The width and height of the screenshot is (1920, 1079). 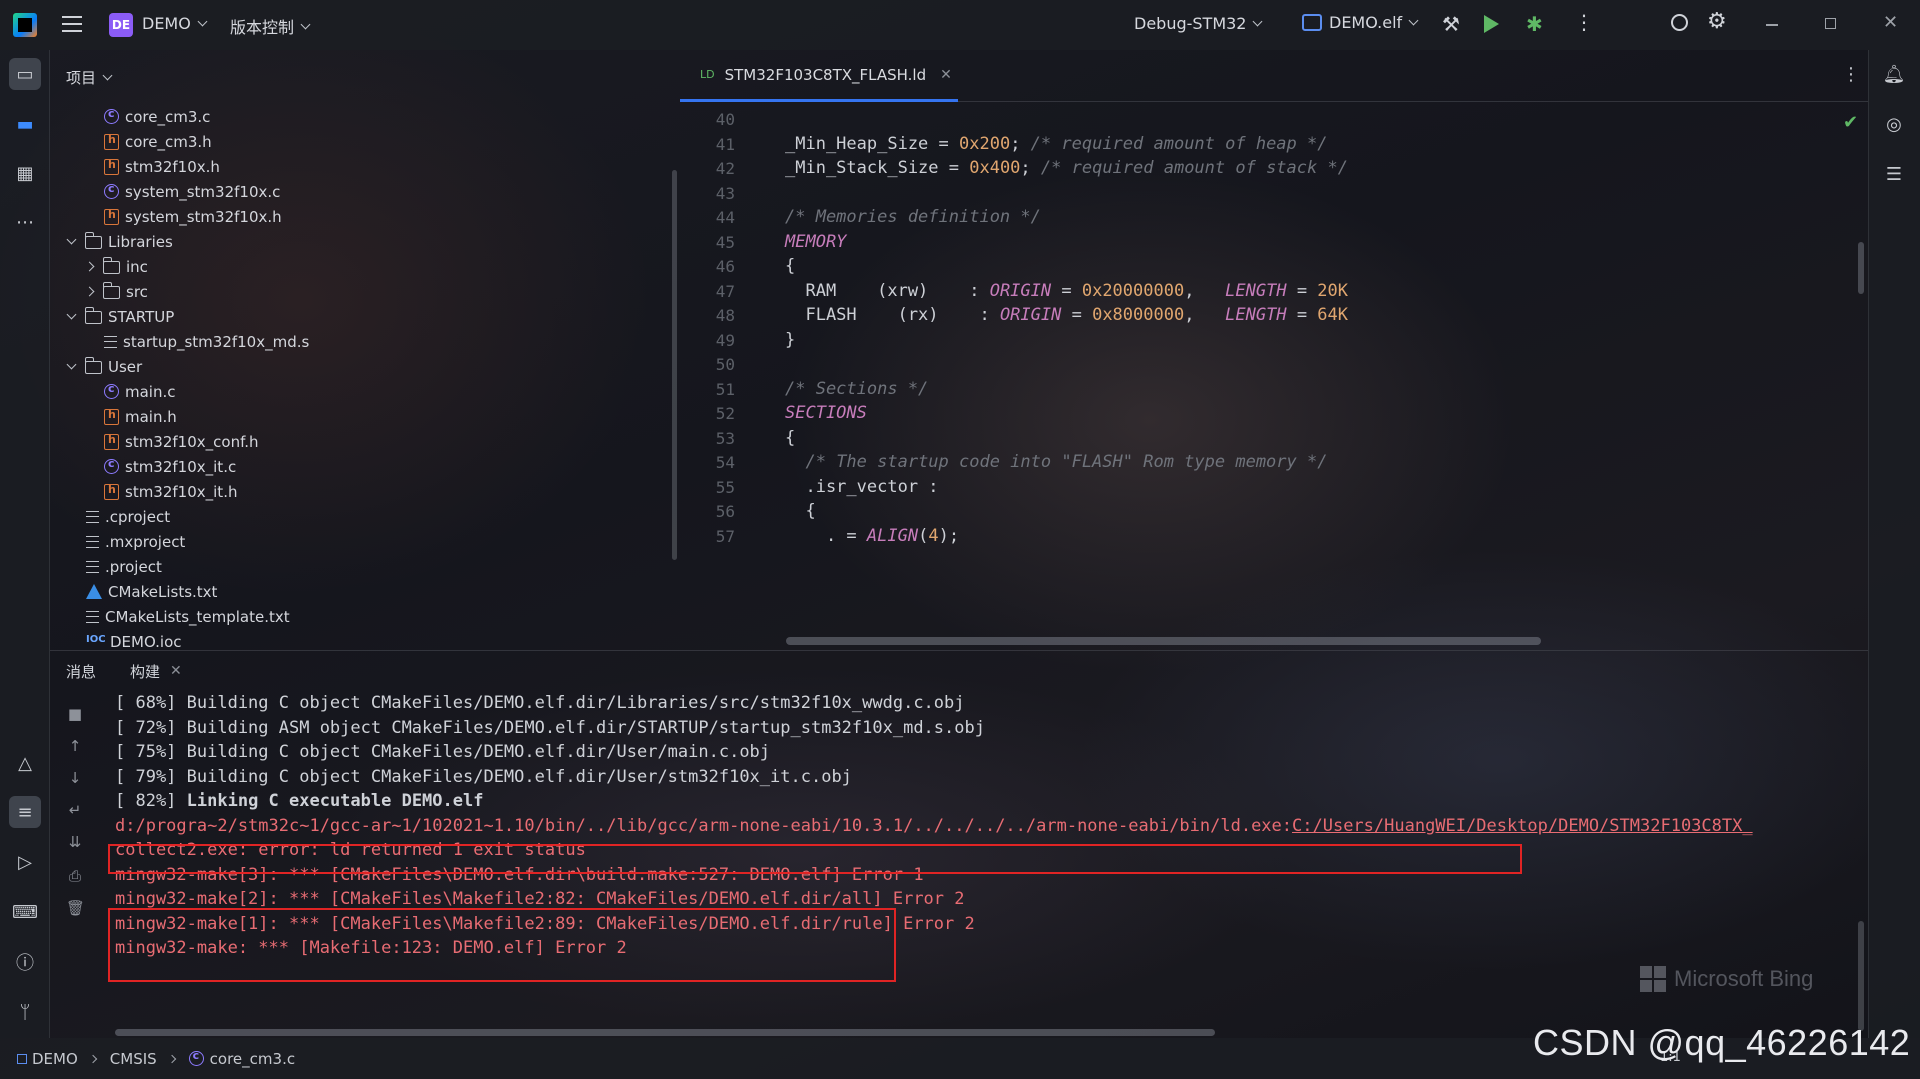 What do you see at coordinates (119, 241) in the screenshot?
I see `tree-folder: Libraries` at bounding box center [119, 241].